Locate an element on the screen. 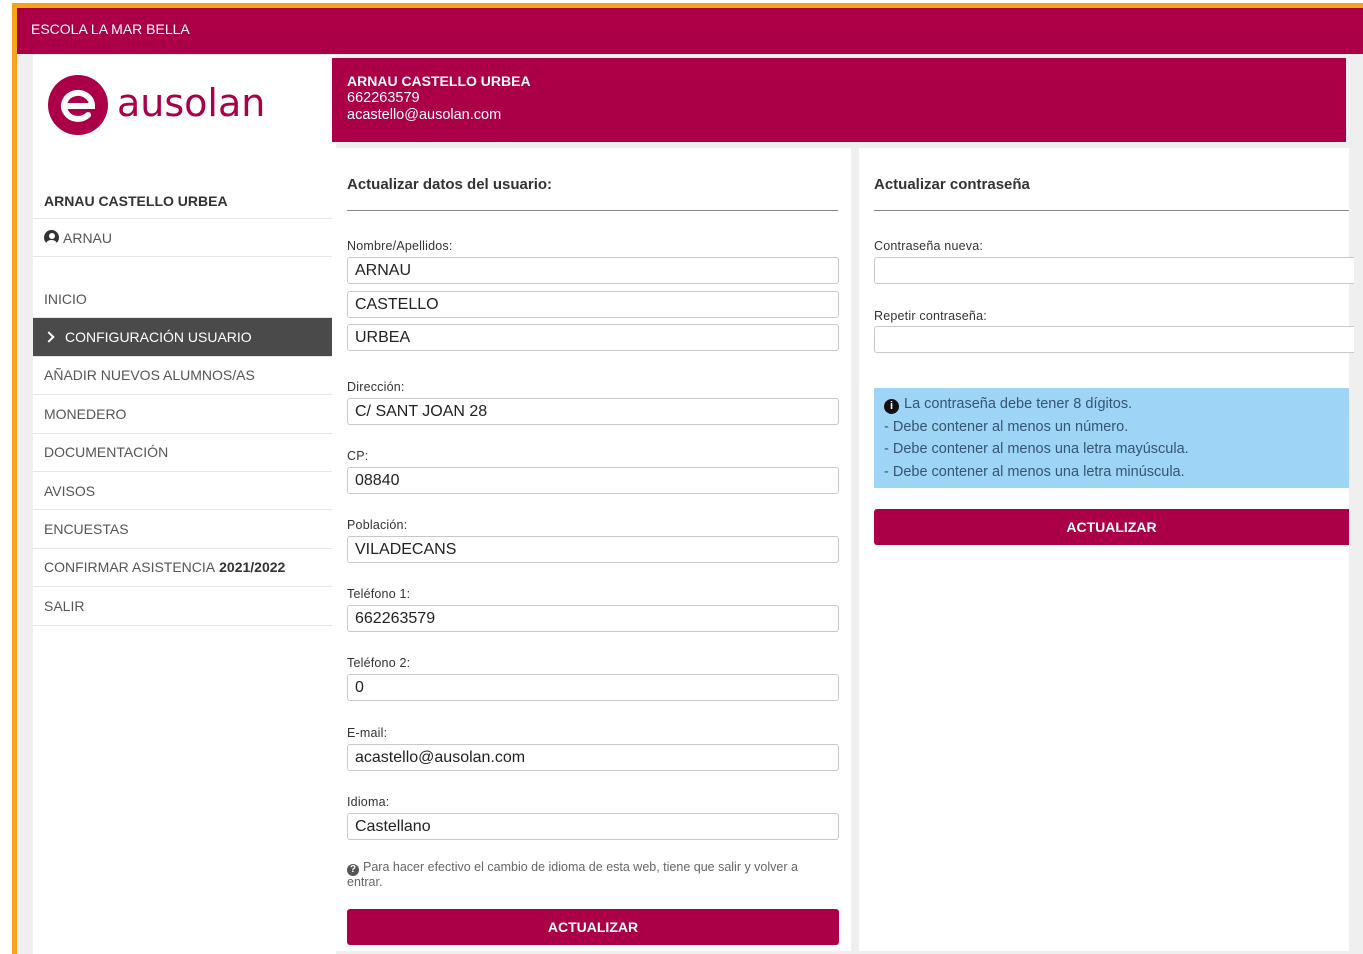 This screenshot has height=954, width=1363. school-header: ESCOLA LA MAR BELLA is located at coordinates (690, 31).